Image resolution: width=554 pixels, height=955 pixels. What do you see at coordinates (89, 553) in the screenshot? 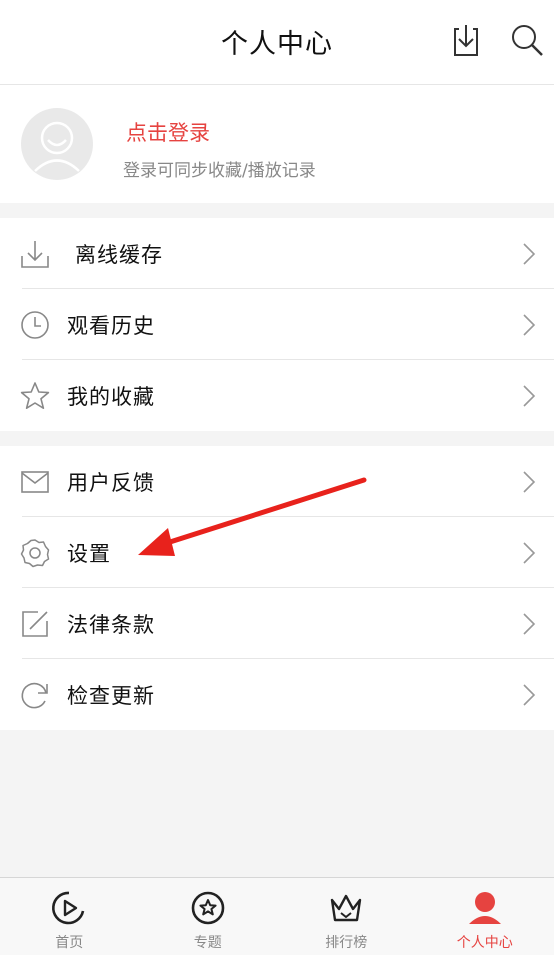
I see `menu-item-label: 设置` at bounding box center [89, 553].